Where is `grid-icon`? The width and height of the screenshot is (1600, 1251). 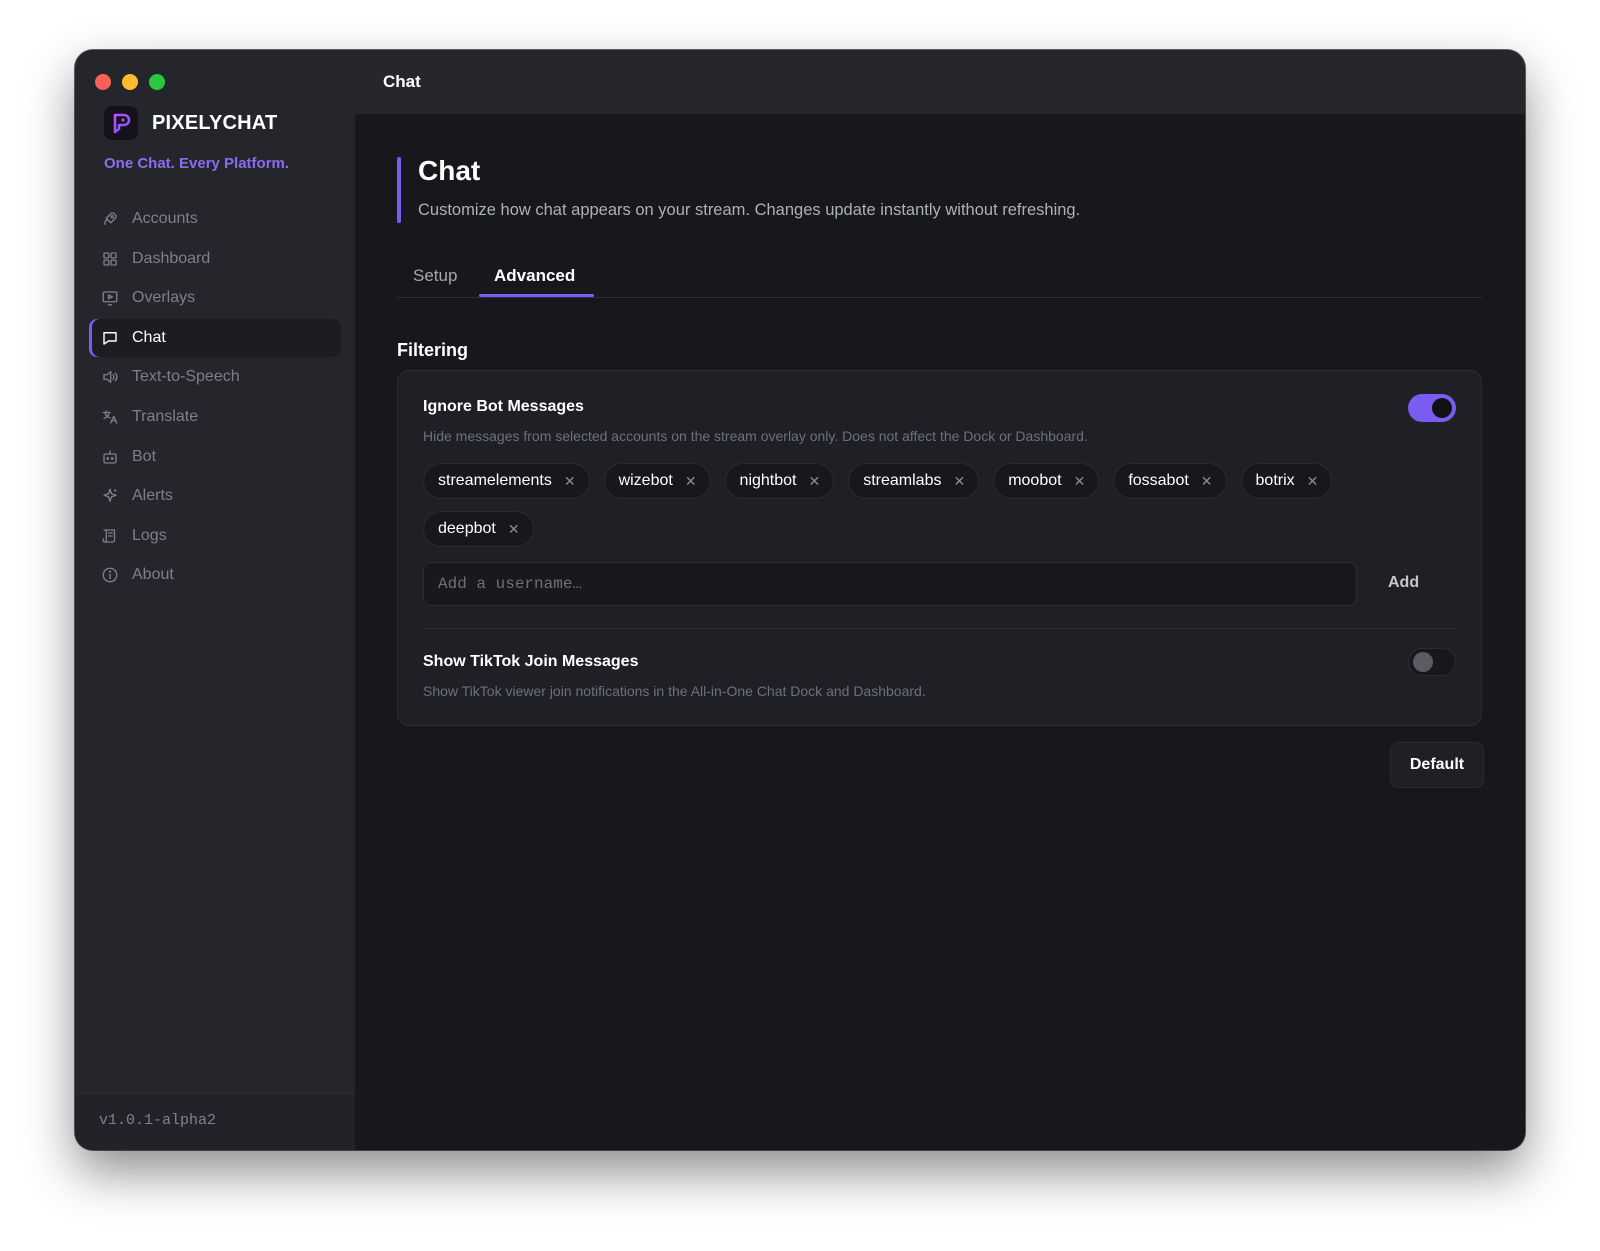
grid-icon is located at coordinates (110, 258).